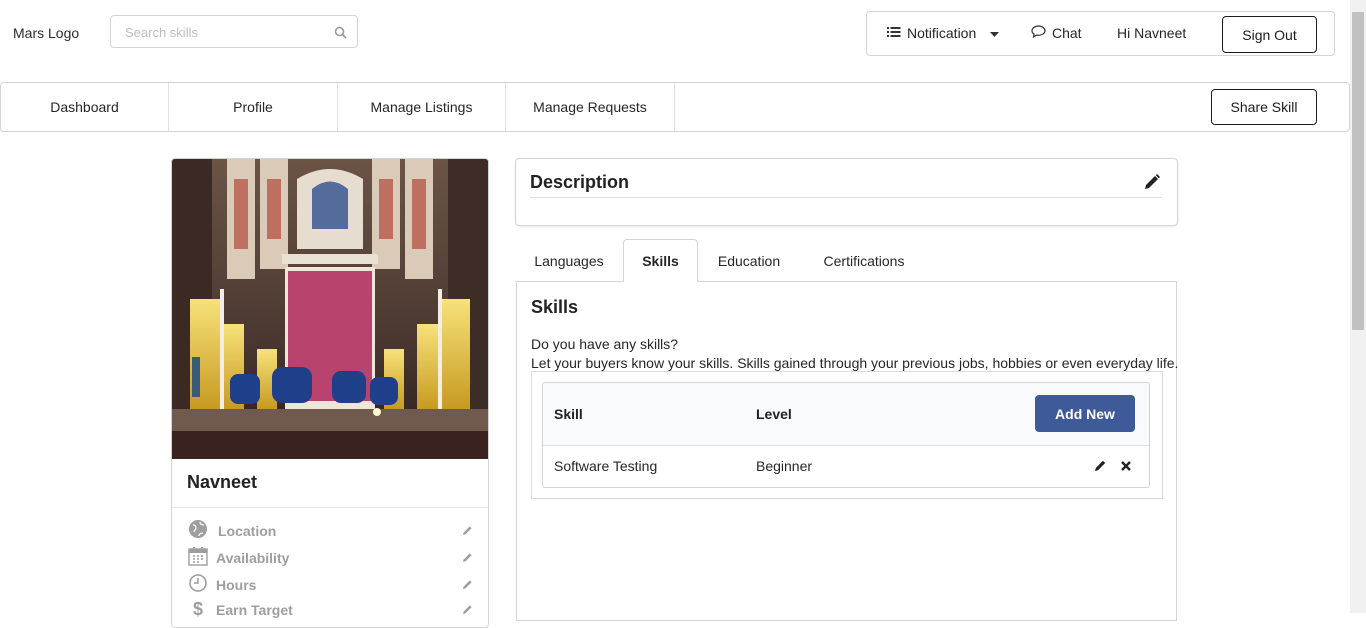 The height and width of the screenshot is (628, 1366). Describe the element at coordinates (555, 307) in the screenshot. I see `skills-title: Skills` at that location.